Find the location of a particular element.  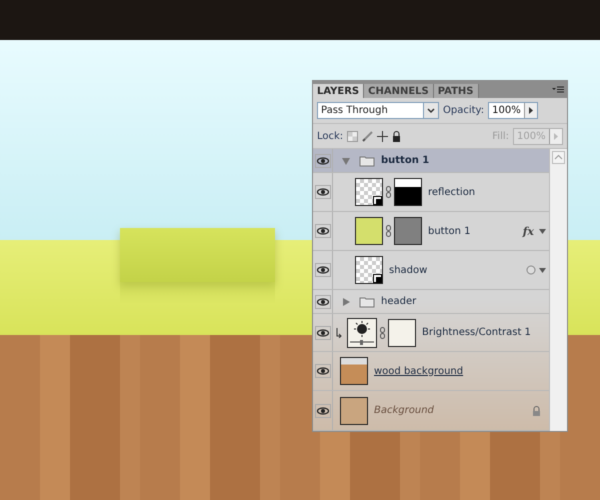

layer-name: Background is located at coordinates (404, 410).